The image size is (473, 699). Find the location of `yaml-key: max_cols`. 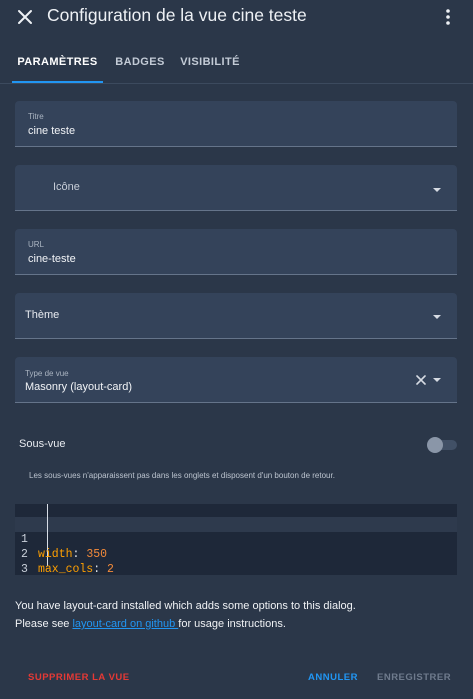

yaml-key: max_cols is located at coordinates (66, 569).